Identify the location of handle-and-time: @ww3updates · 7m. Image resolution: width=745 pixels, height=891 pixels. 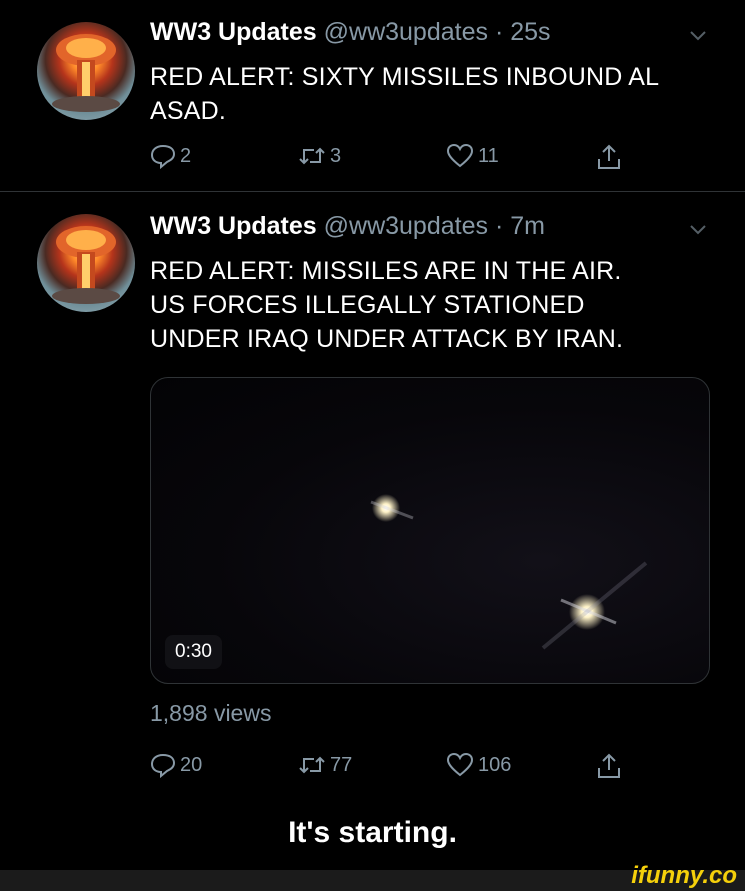
(434, 226).